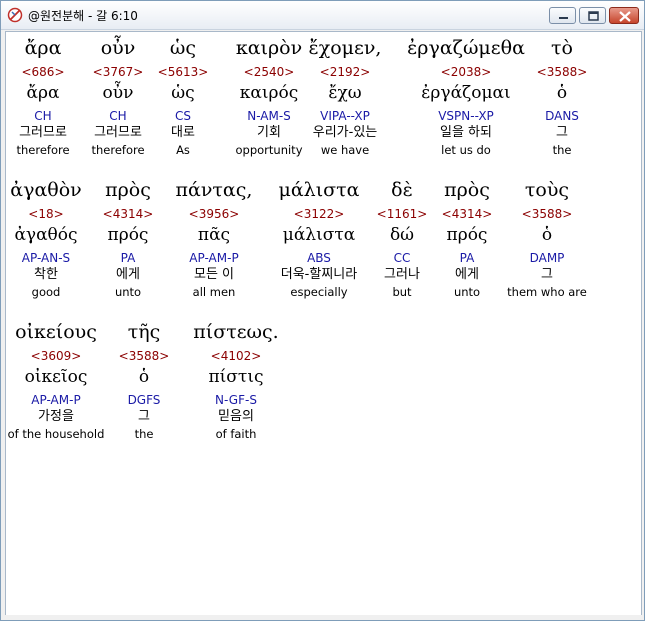 The height and width of the screenshot is (621, 645). What do you see at coordinates (345, 116) in the screenshot?
I see `parsing-code: VIPA--XP` at bounding box center [345, 116].